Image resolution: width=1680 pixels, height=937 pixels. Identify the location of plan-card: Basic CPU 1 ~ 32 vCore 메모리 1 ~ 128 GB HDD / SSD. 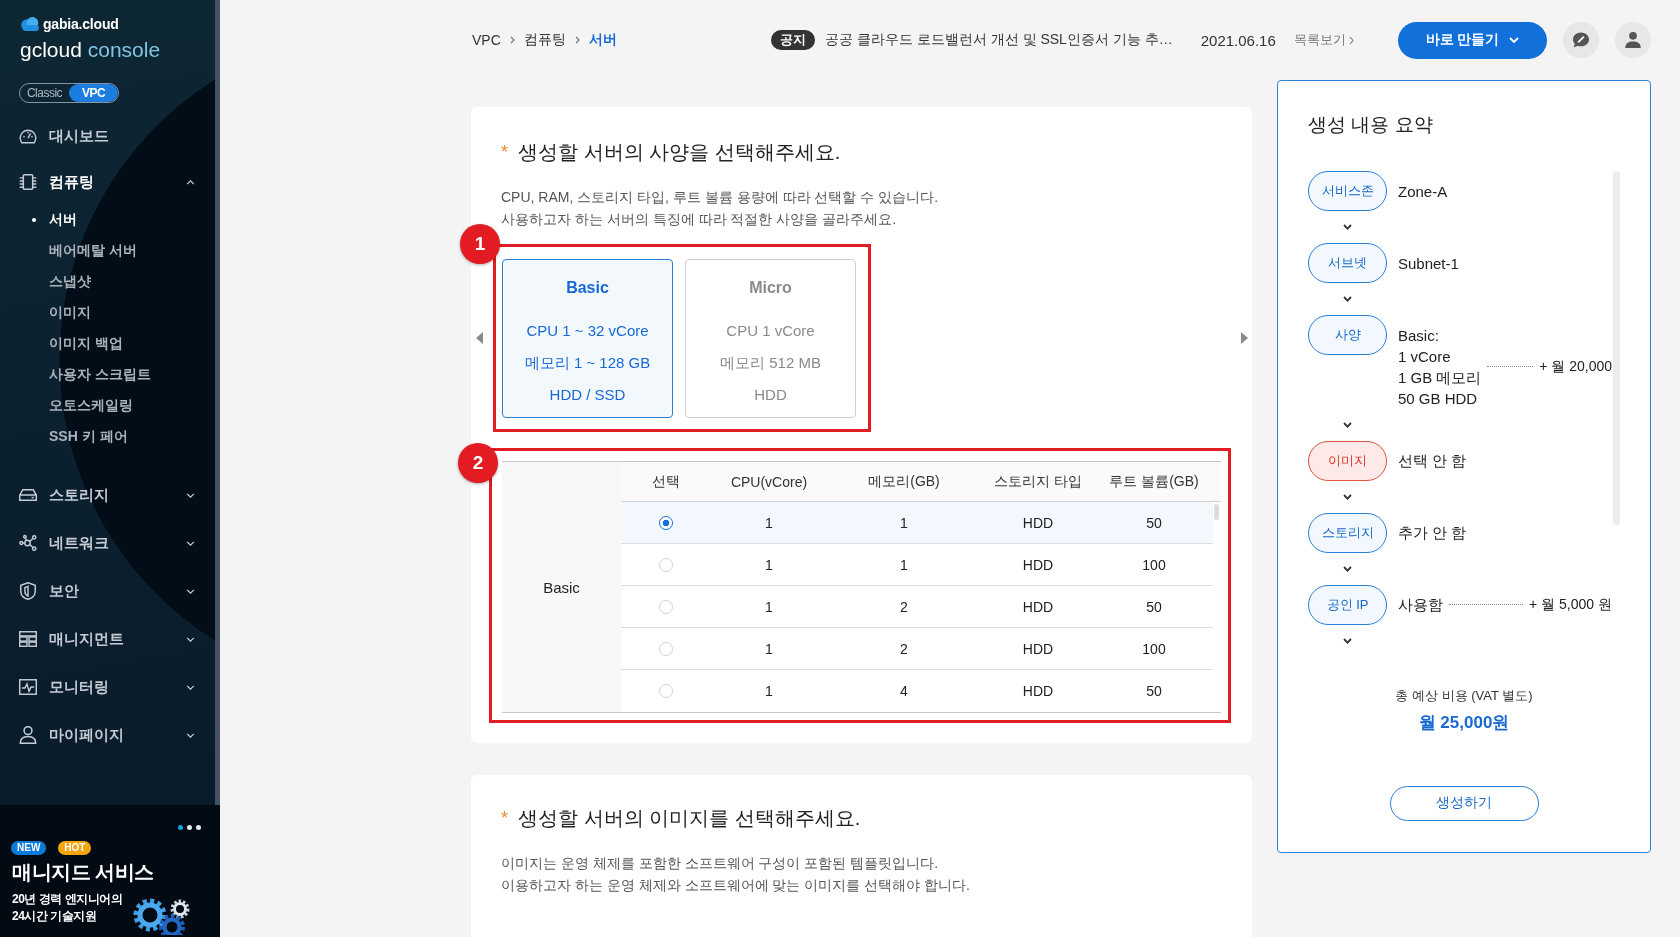
(587, 338).